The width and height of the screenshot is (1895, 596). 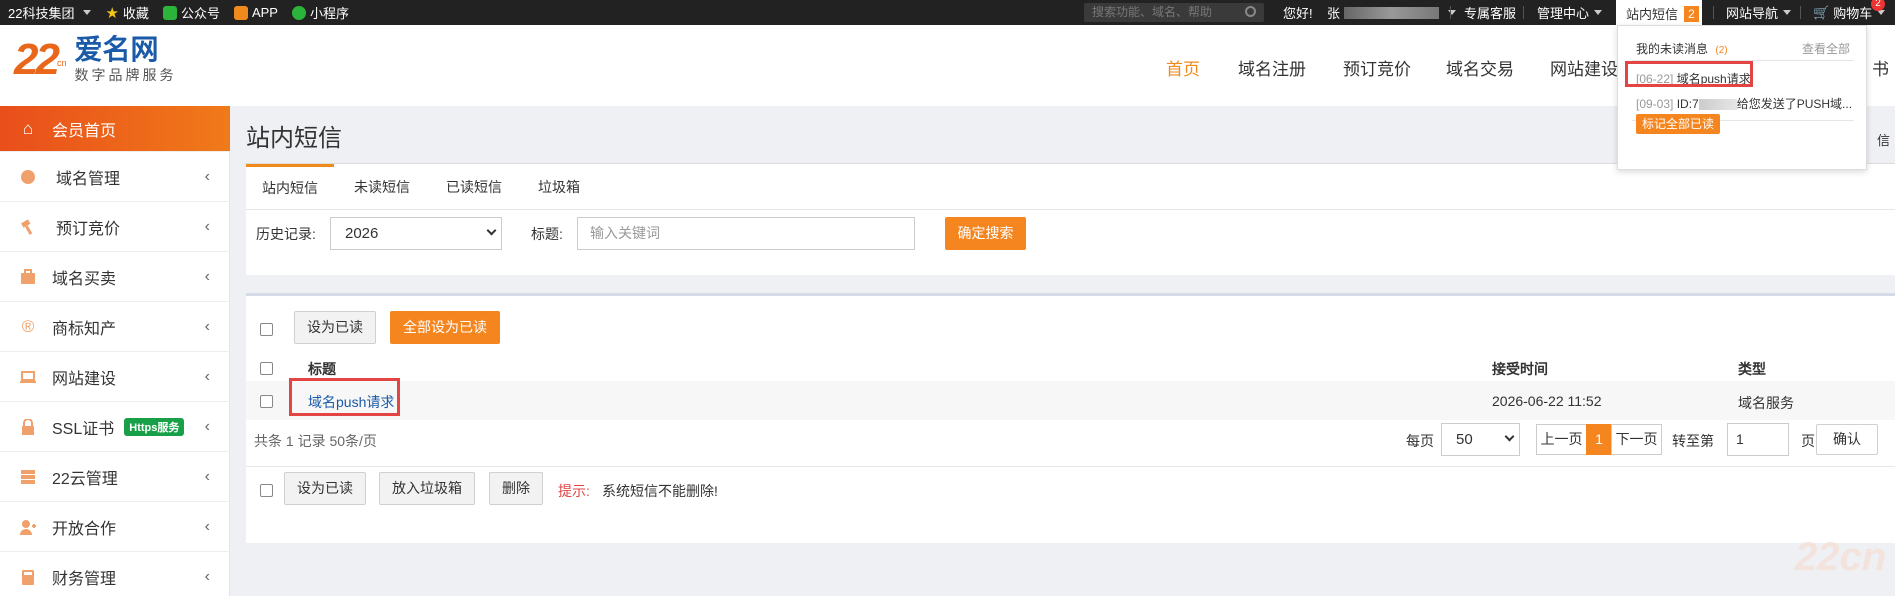 What do you see at coordinates (112, 13) in the screenshot?
I see `star-icon: ★` at bounding box center [112, 13].